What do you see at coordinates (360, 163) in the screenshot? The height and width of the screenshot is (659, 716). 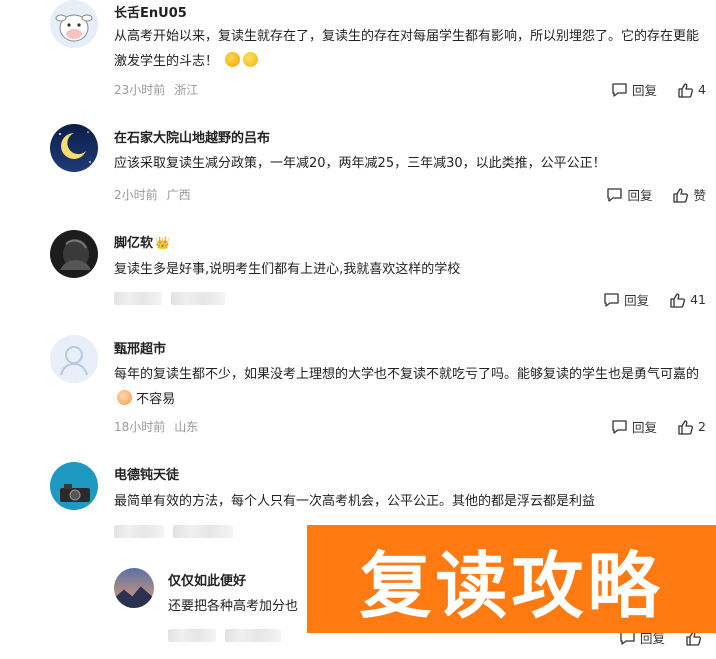 I see `comment-text: 应该采取复读生减分政策，一年减20，两年减25，三年减30，以此类推，公平公正！` at bounding box center [360, 163].